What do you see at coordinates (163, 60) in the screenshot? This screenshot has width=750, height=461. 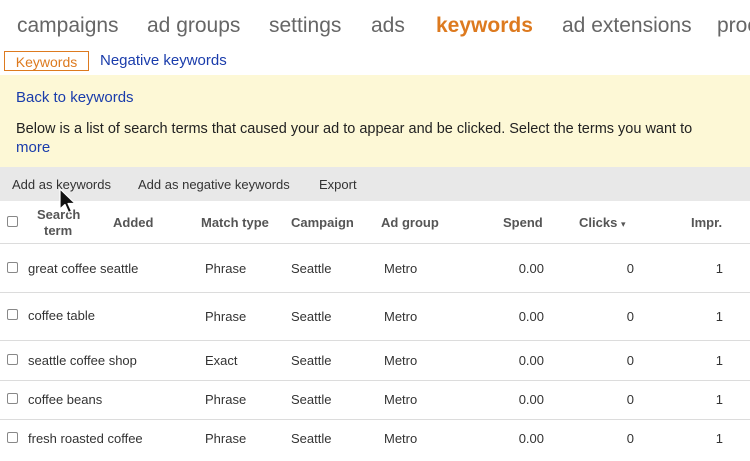 I see `subtab-negative-keywords: Negative keywords` at bounding box center [163, 60].